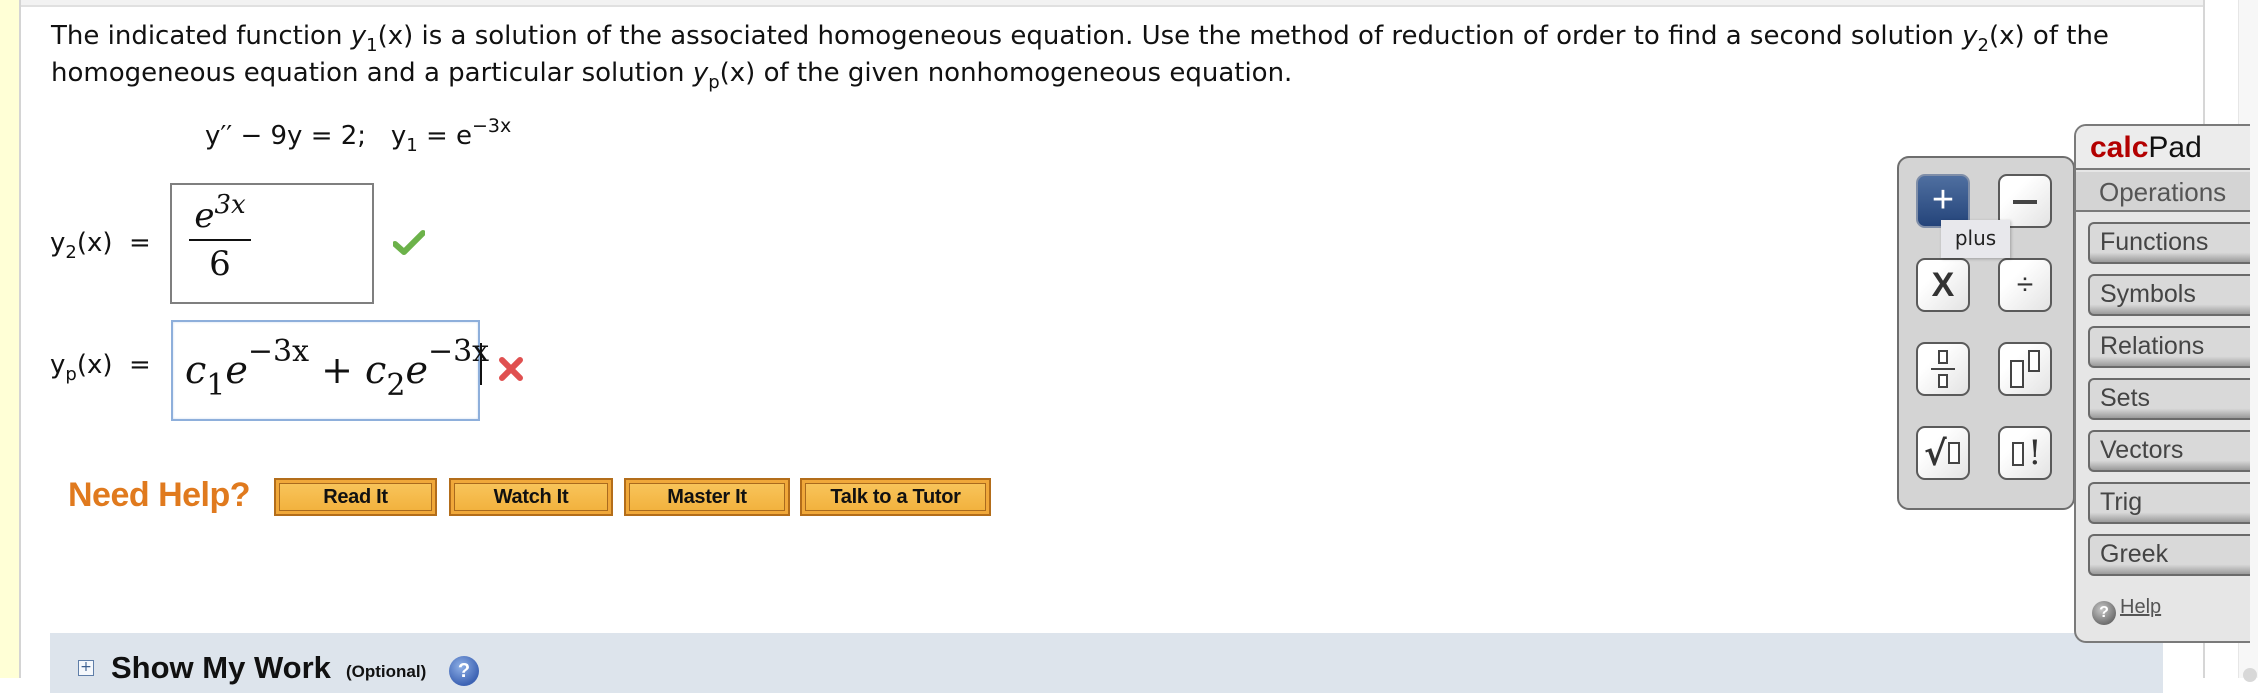 The image size is (2258, 693). What do you see at coordinates (86, 668) in the screenshot?
I see `expand-icon: +` at bounding box center [86, 668].